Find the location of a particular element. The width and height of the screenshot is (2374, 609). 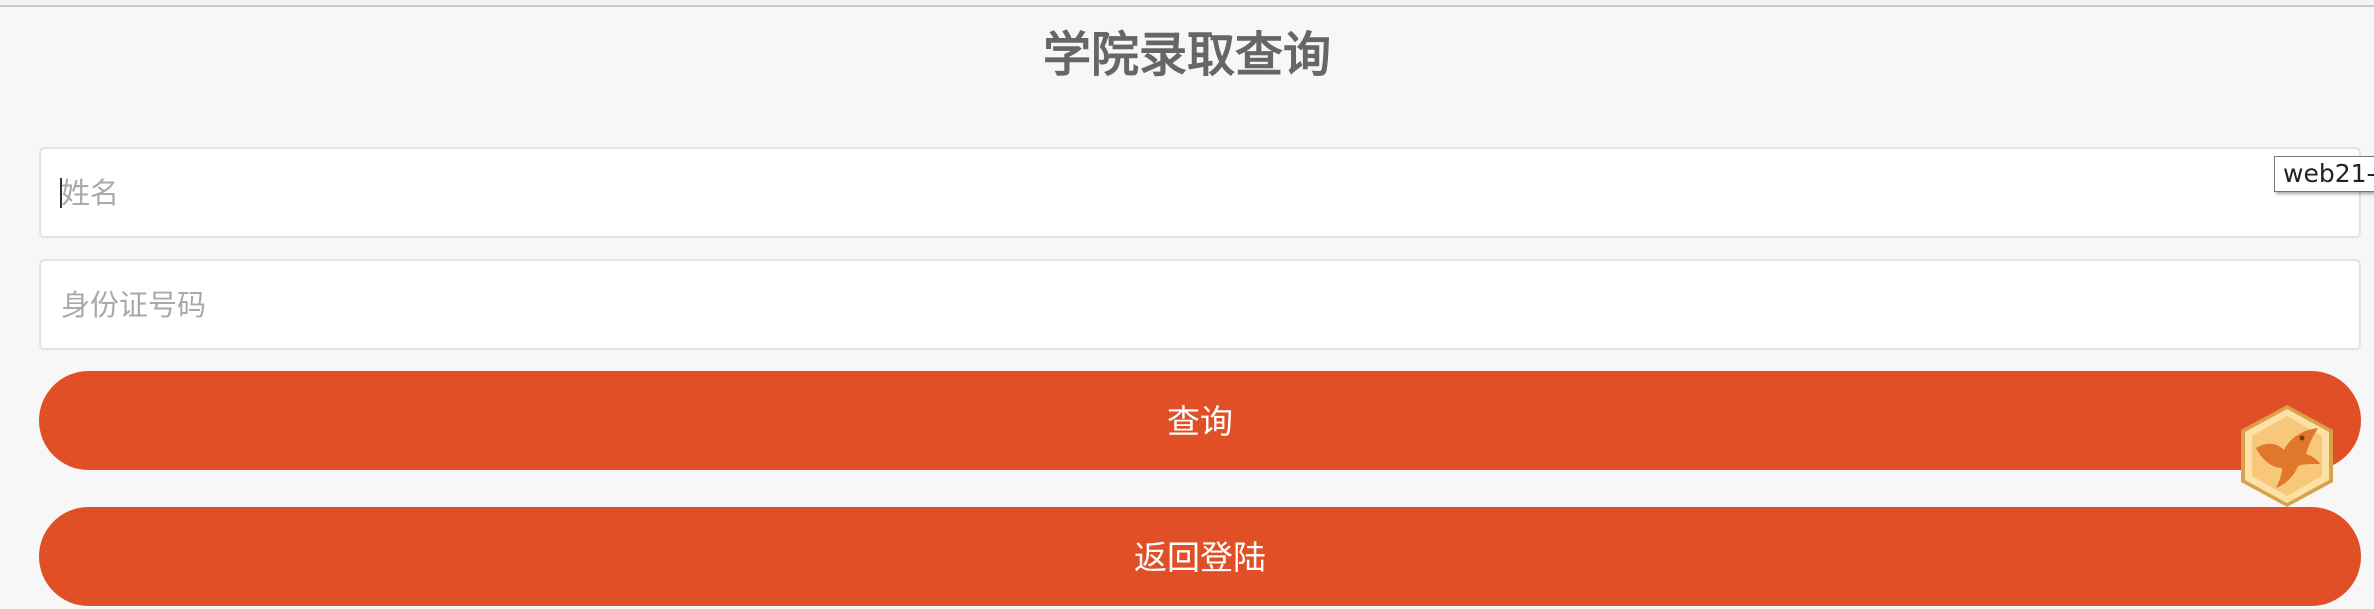

top-divider is located at coordinates (1187, 3).